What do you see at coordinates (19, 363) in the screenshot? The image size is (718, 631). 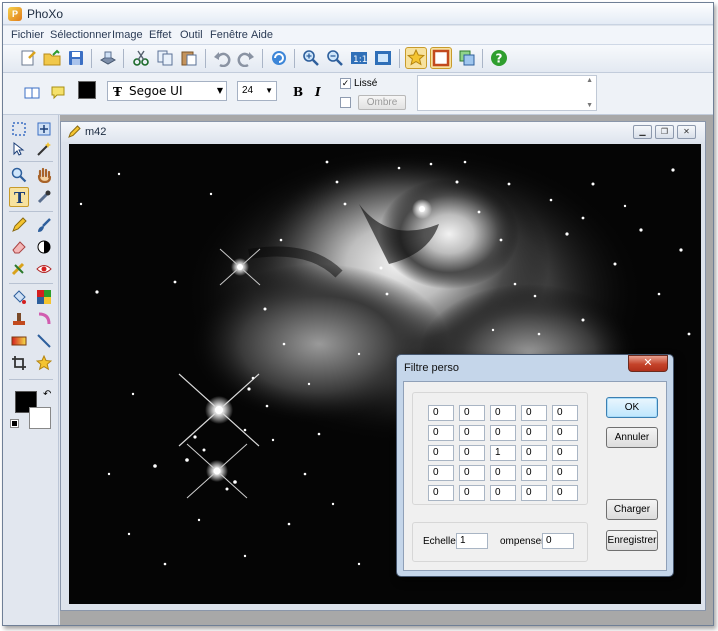 I see `crop-icon` at bounding box center [19, 363].